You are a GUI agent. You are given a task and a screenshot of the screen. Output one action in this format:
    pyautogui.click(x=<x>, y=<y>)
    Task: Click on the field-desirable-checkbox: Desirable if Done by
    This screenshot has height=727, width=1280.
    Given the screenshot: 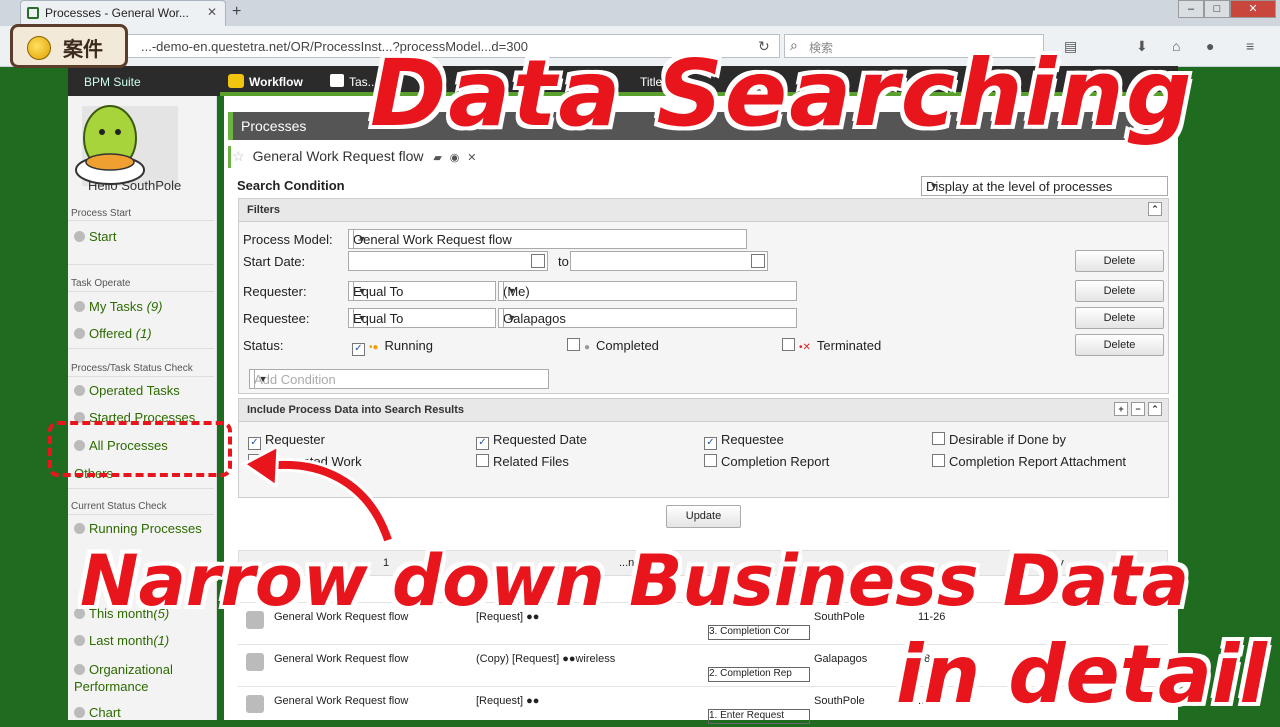 What is the action you would take?
    pyautogui.click(x=999, y=439)
    